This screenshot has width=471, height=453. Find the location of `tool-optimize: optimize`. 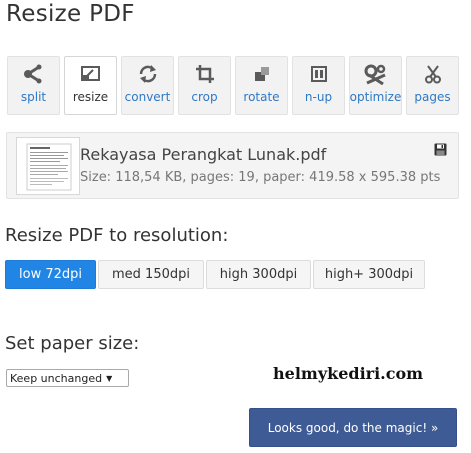

tool-optimize: optimize is located at coordinates (375, 85).